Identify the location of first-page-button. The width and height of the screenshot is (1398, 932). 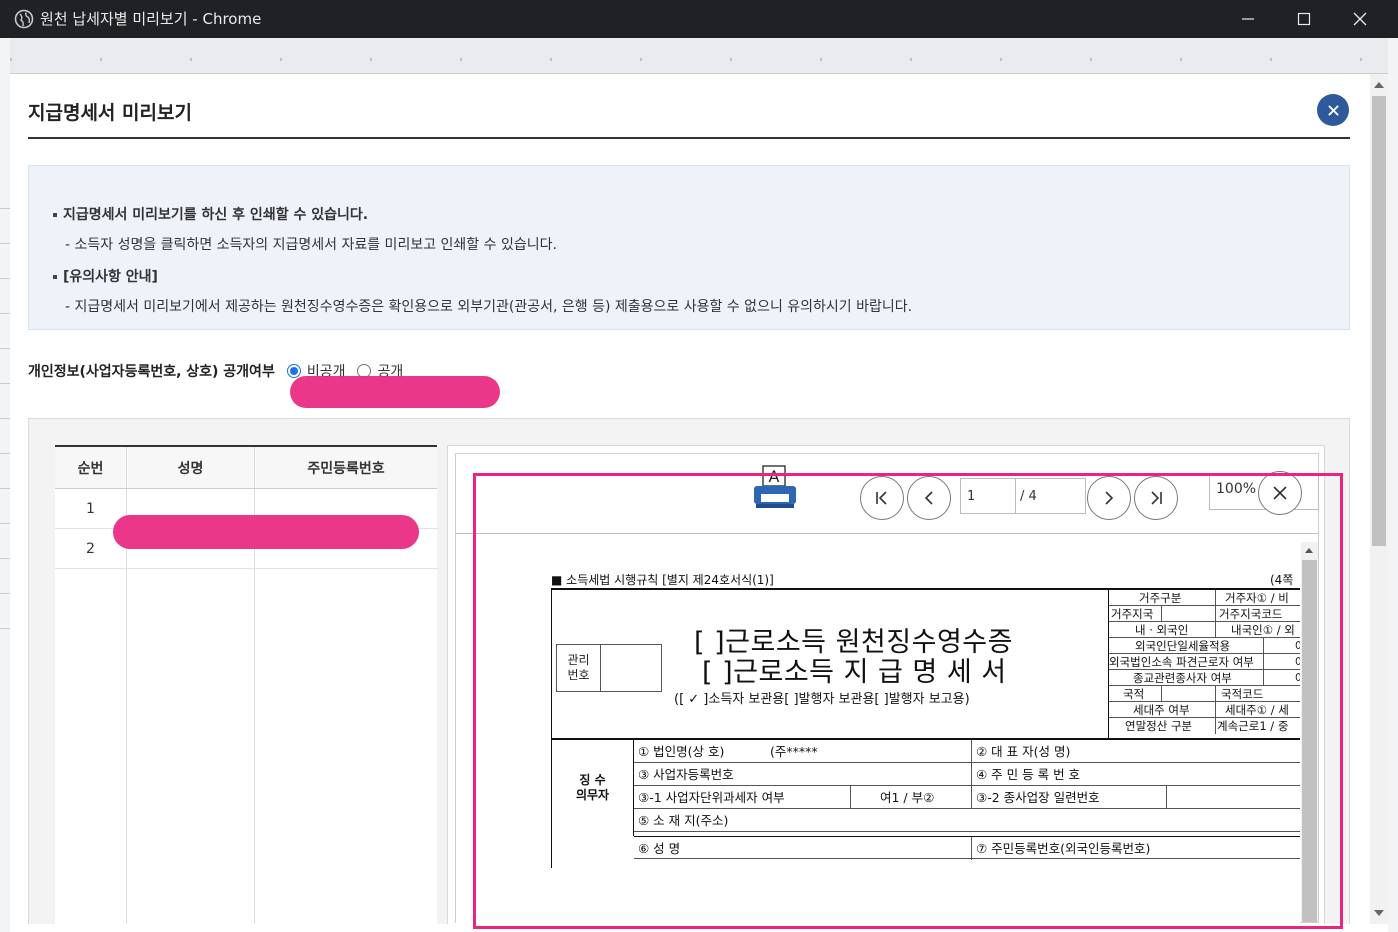
(882, 498).